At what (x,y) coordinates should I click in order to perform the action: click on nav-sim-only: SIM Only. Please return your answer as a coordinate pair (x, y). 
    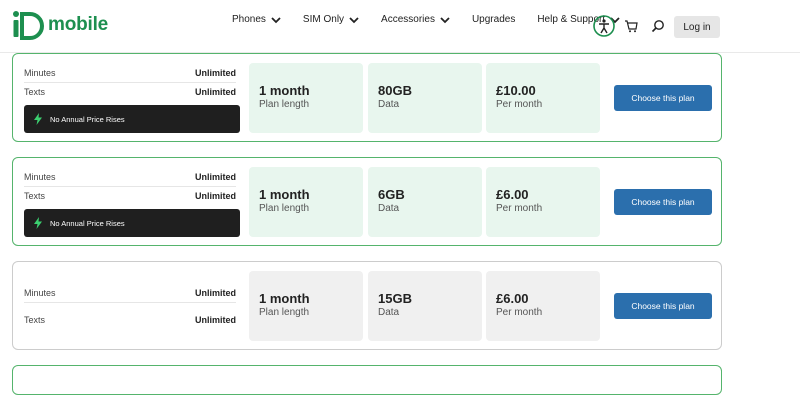
    Looking at the image, I should click on (331, 19).